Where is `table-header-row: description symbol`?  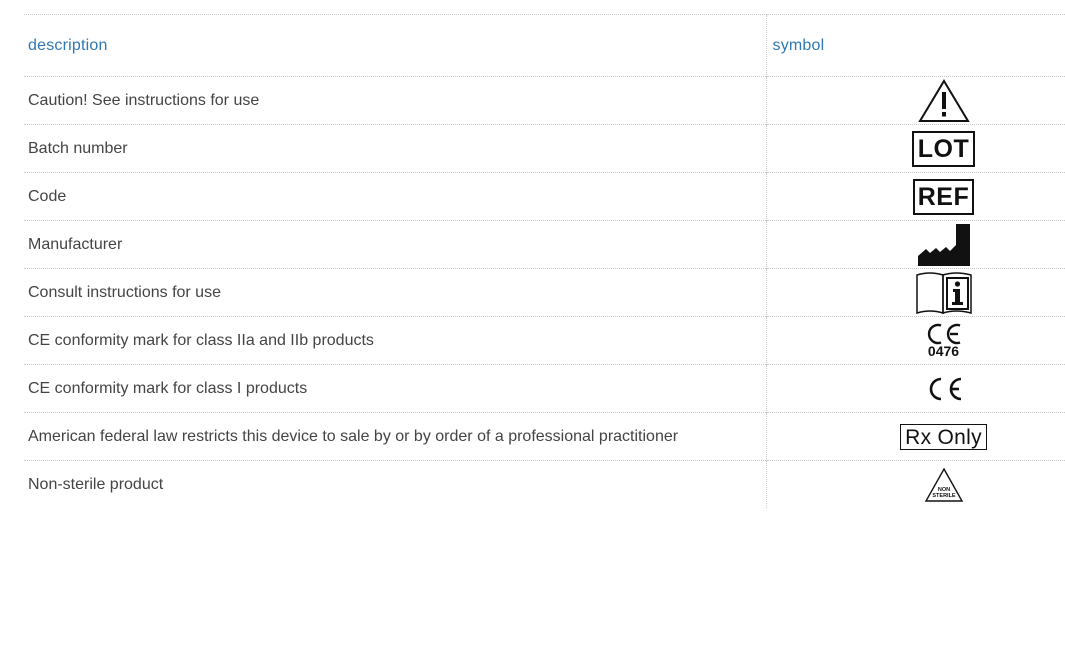
table-header-row: description symbol is located at coordinates (544, 45).